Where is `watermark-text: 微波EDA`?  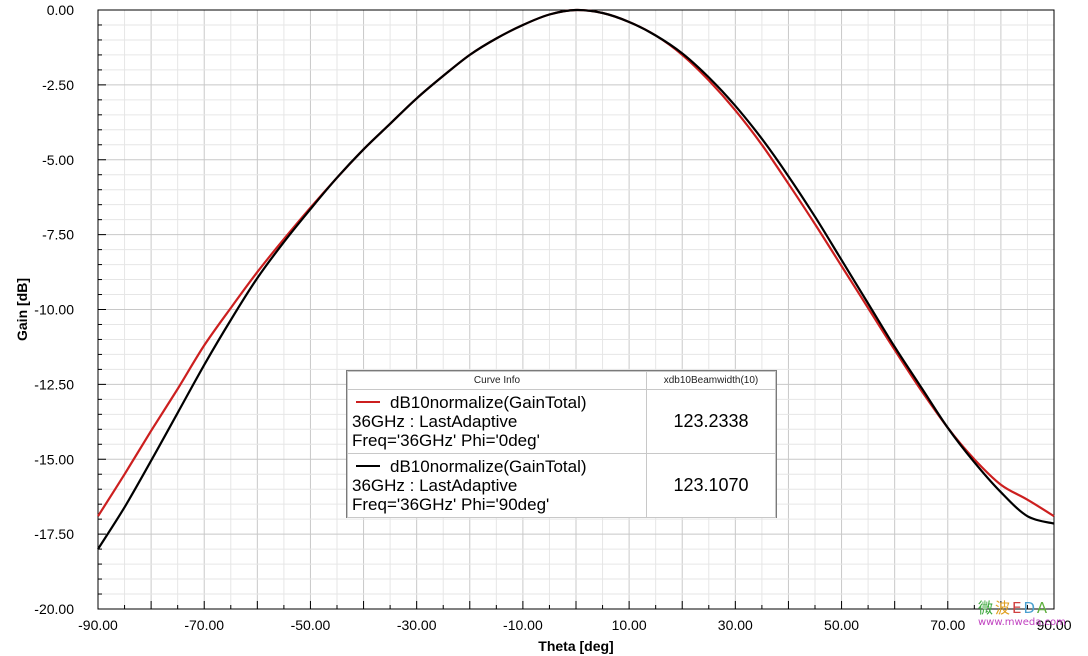
watermark-text: 微波EDA is located at coordinates (1014, 608).